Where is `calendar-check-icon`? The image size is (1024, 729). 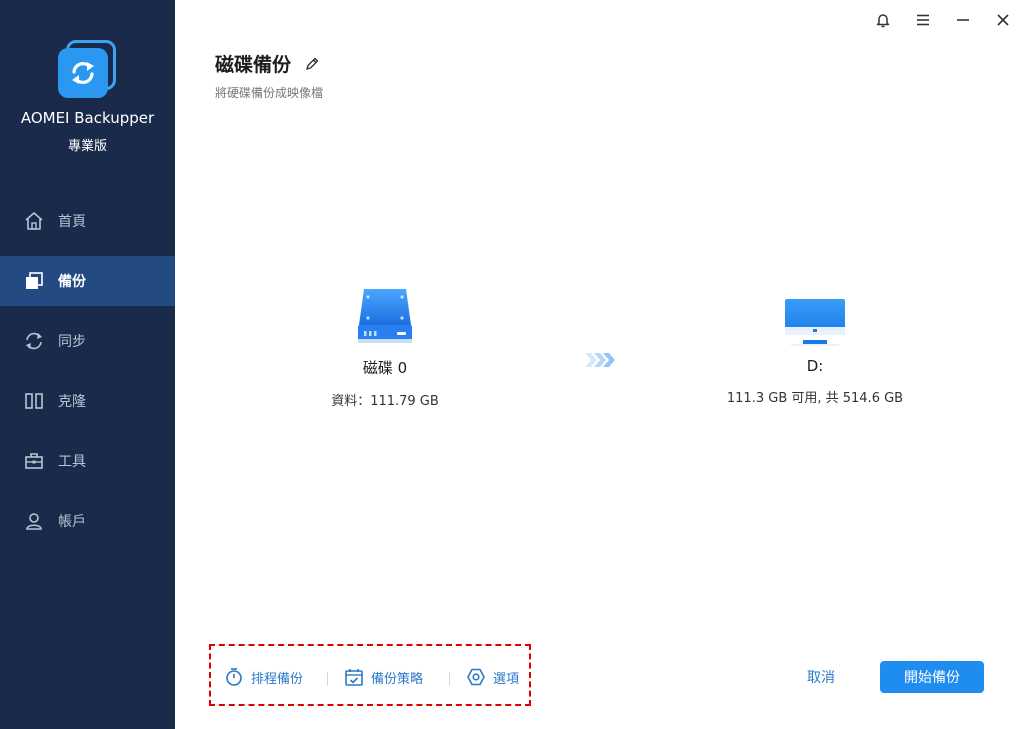
calendar-check-icon is located at coordinates (354, 677).